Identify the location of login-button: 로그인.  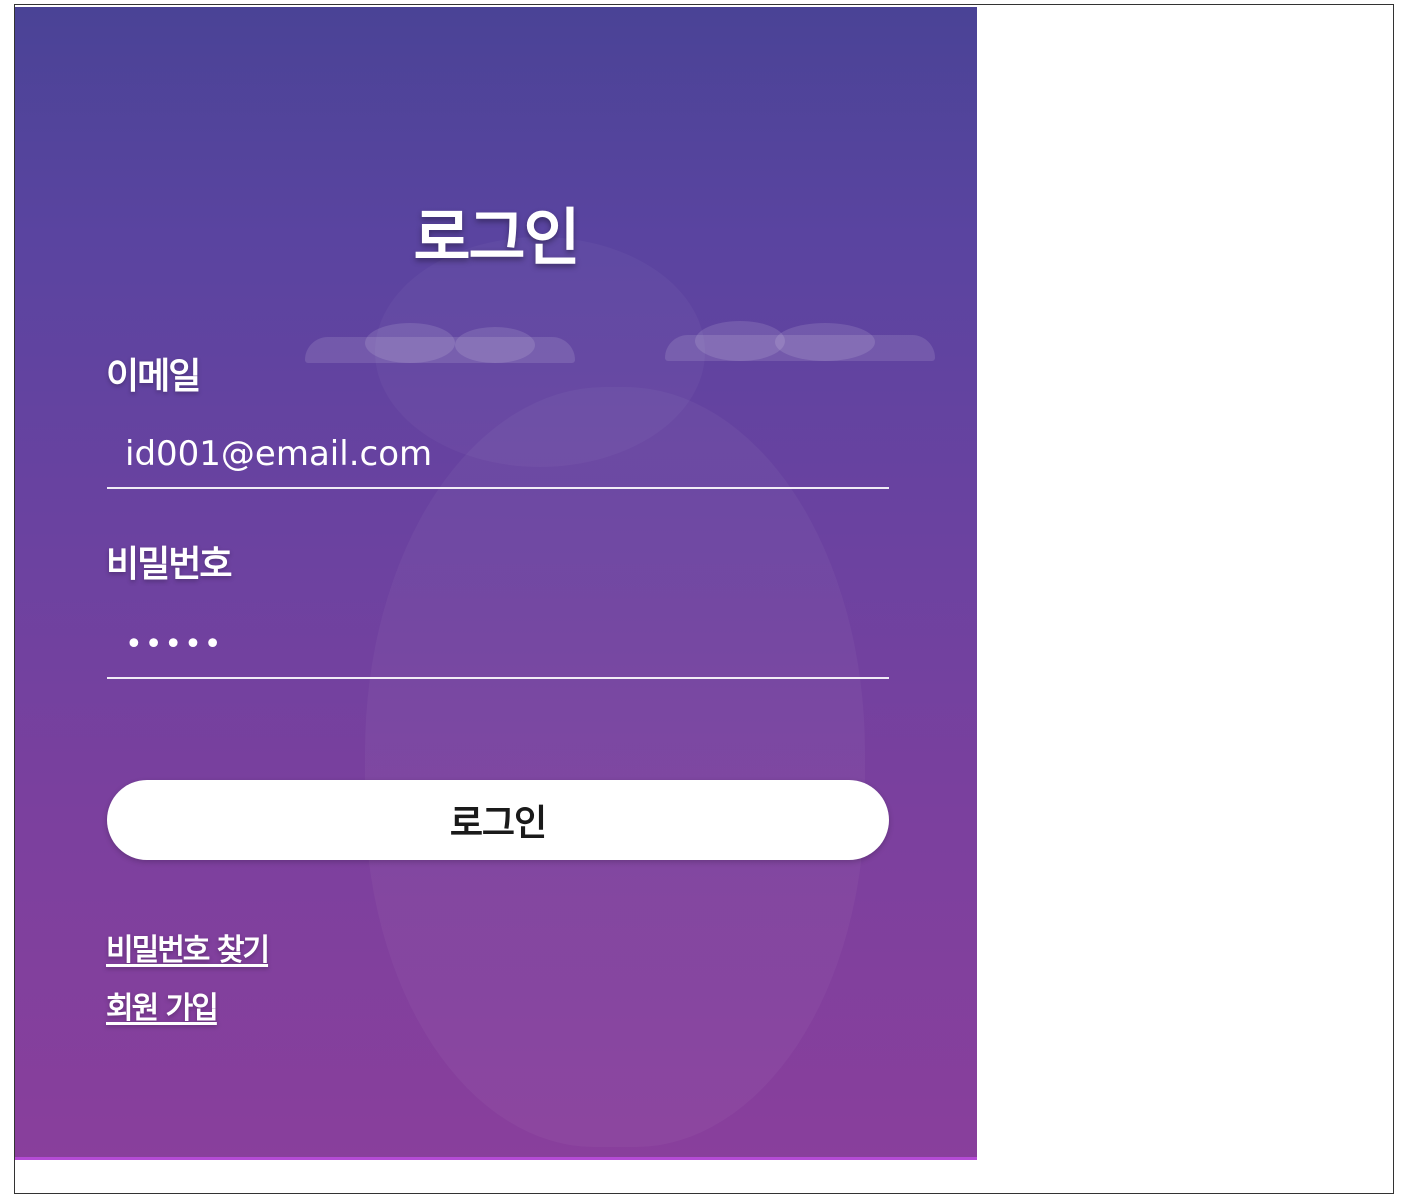
(498, 820).